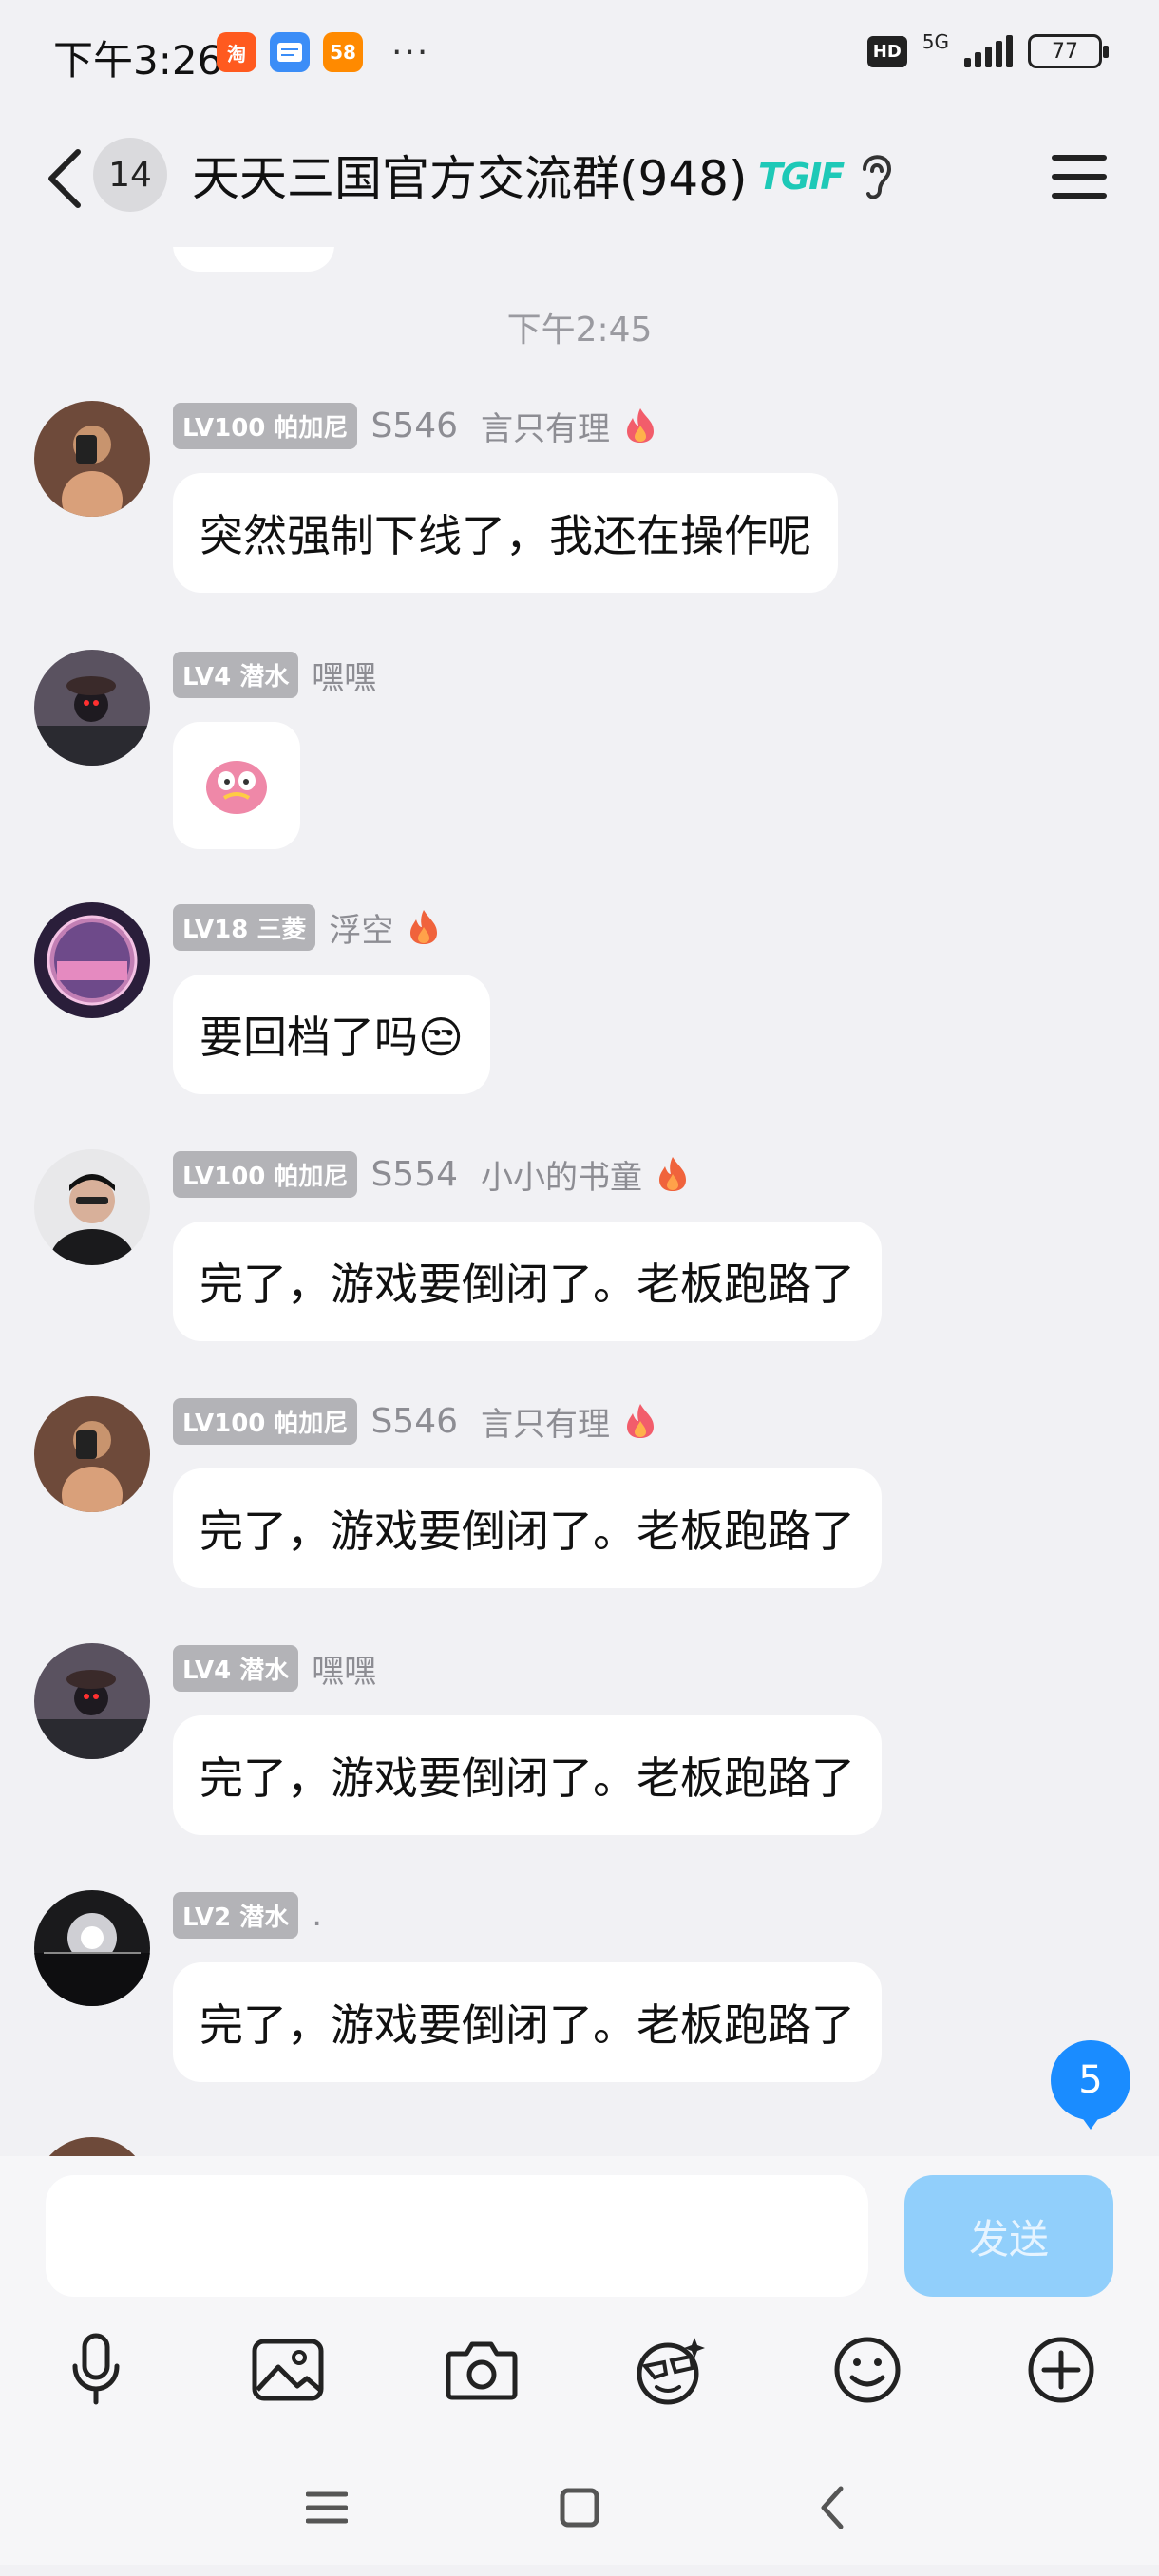 The image size is (1159, 2576). I want to click on message-input, so click(457, 2236).